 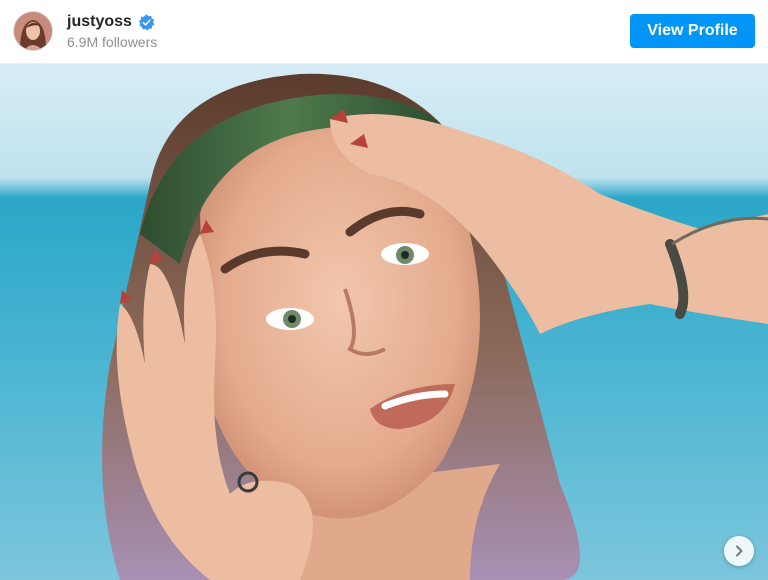 What do you see at coordinates (384, 32) in the screenshot?
I see `post-header: justyoss 6.9M followers View Profile` at bounding box center [384, 32].